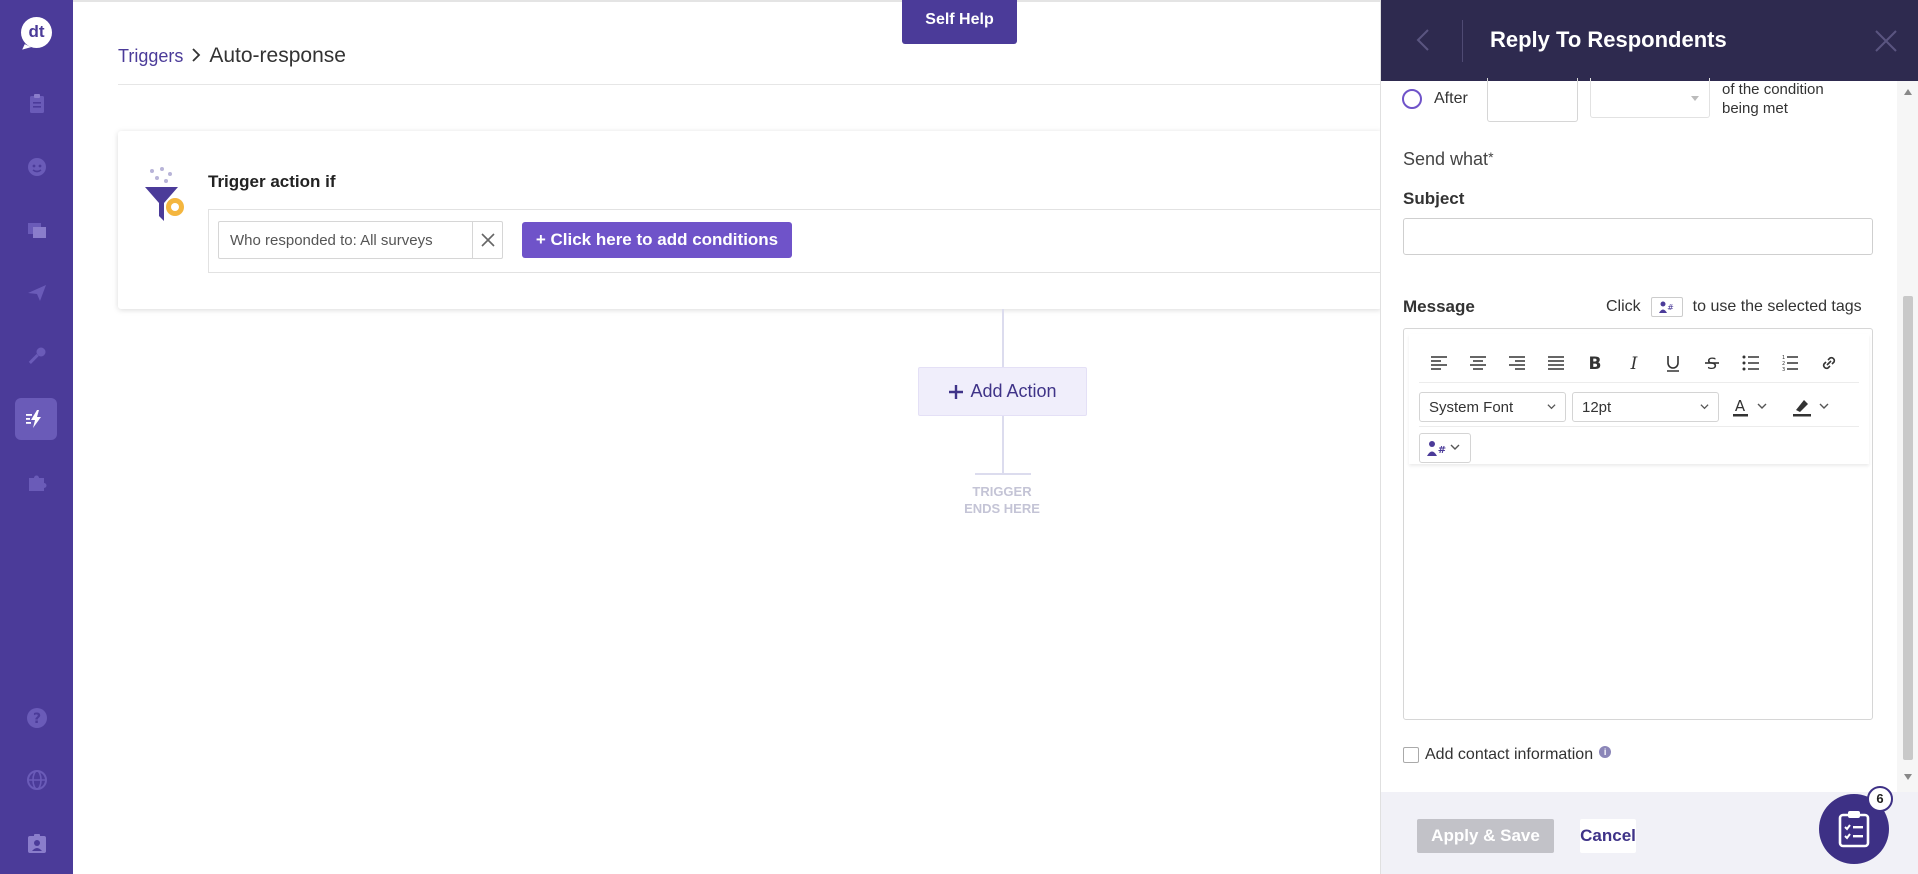 This screenshot has height=874, width=1918. Describe the element at coordinates (150, 56) in the screenshot. I see `breadcrumb-triggers-link: Triggers` at that location.